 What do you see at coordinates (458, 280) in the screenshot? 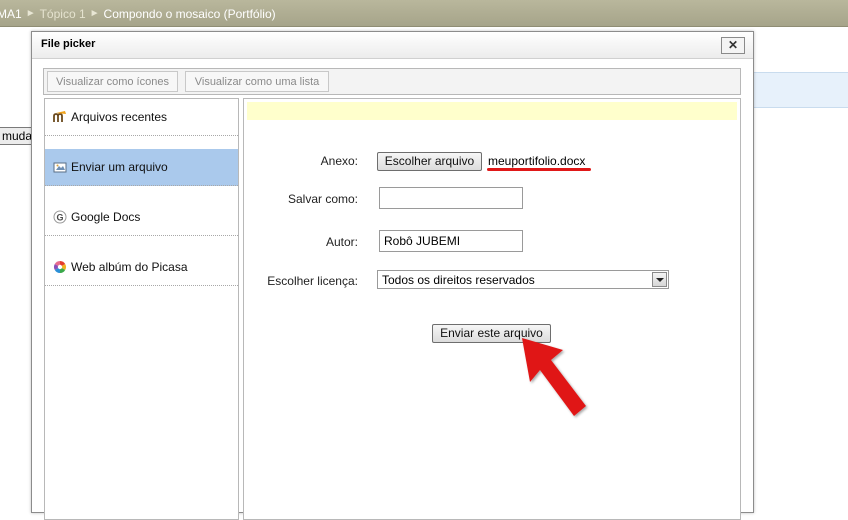
I see `license-select-value: Todos os direitos reservados` at bounding box center [458, 280].